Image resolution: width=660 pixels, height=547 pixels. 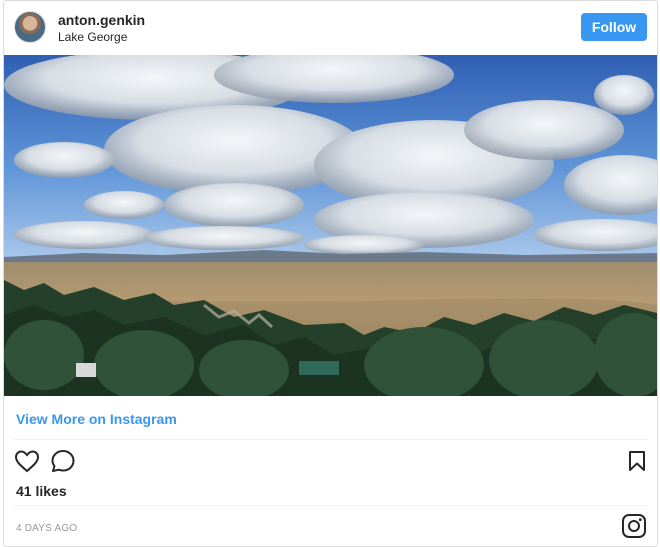 I want to click on heart-icon, so click(x=27, y=461).